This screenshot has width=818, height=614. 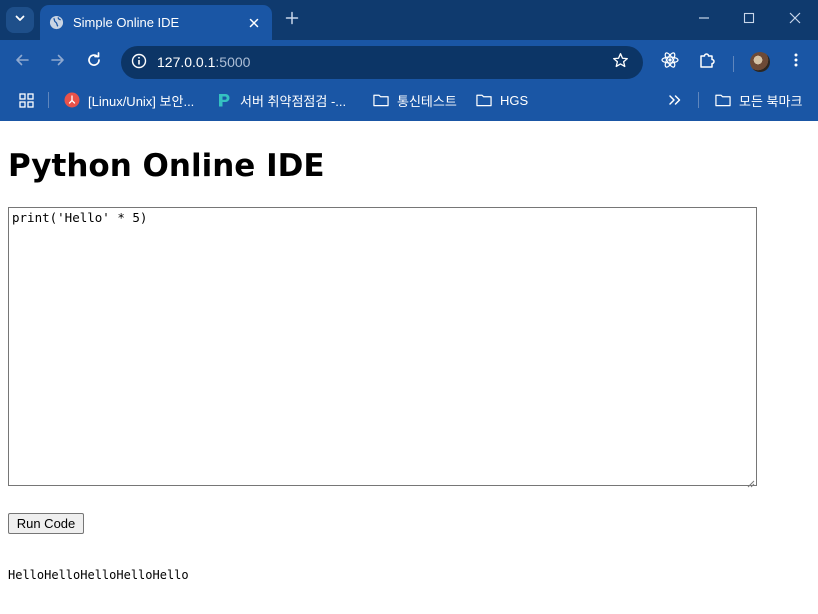 I want to click on extensions-button, so click(x=707, y=62).